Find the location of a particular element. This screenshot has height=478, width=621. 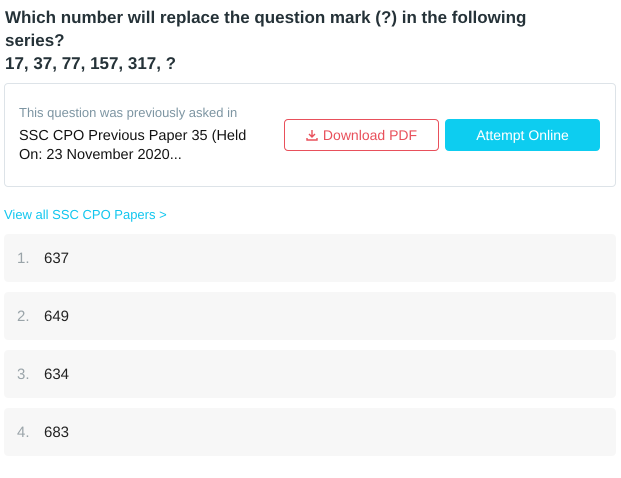

option-number: 2. is located at coordinates (24, 316).